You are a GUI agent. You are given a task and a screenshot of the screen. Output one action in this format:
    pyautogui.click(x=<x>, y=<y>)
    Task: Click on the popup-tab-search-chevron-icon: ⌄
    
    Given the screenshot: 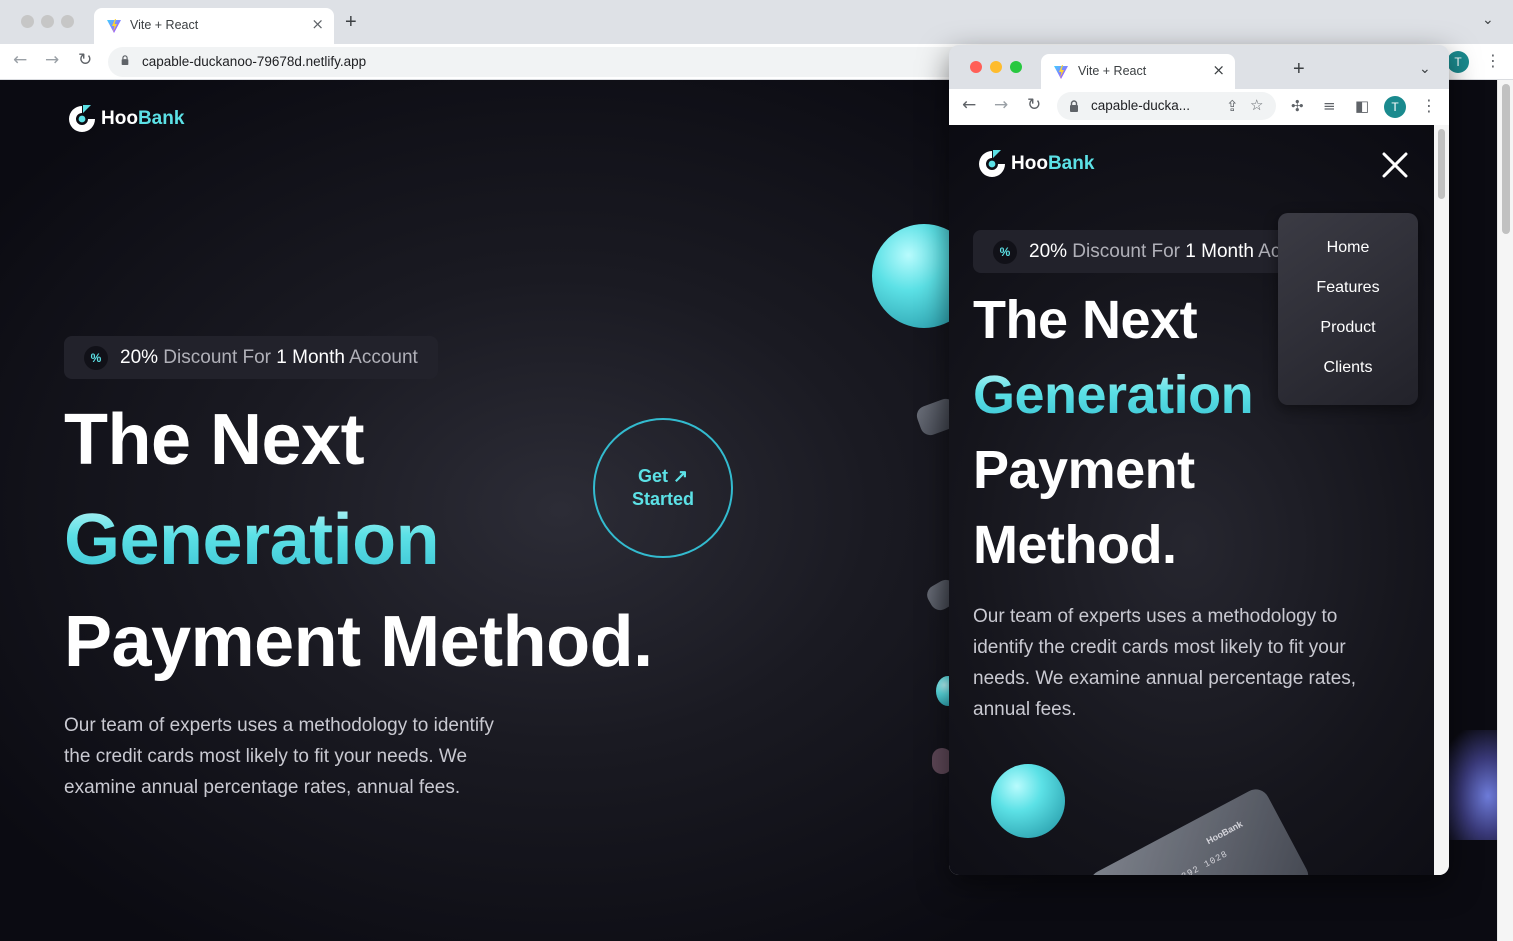 What is the action you would take?
    pyautogui.click(x=1425, y=69)
    